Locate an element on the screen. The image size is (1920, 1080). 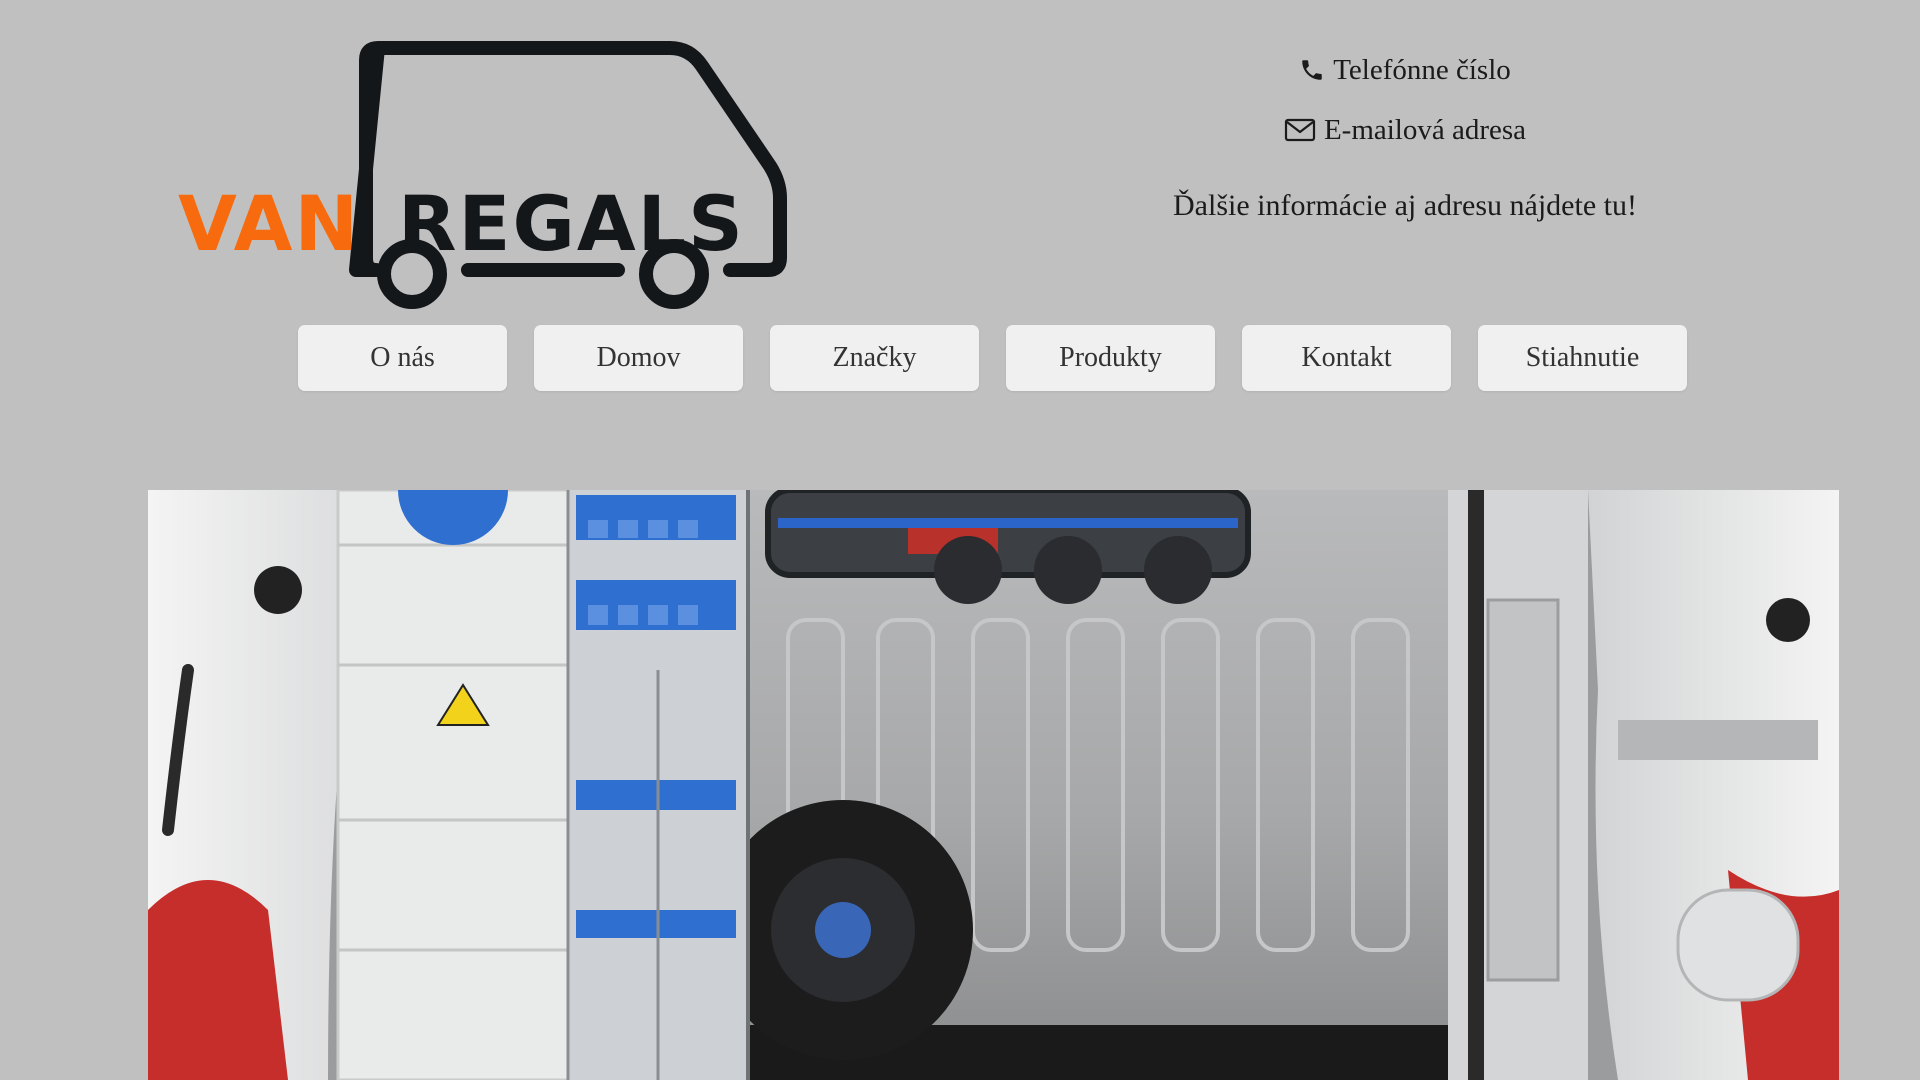
nav-button-kontakt: Kontakt is located at coordinates (1346, 358).